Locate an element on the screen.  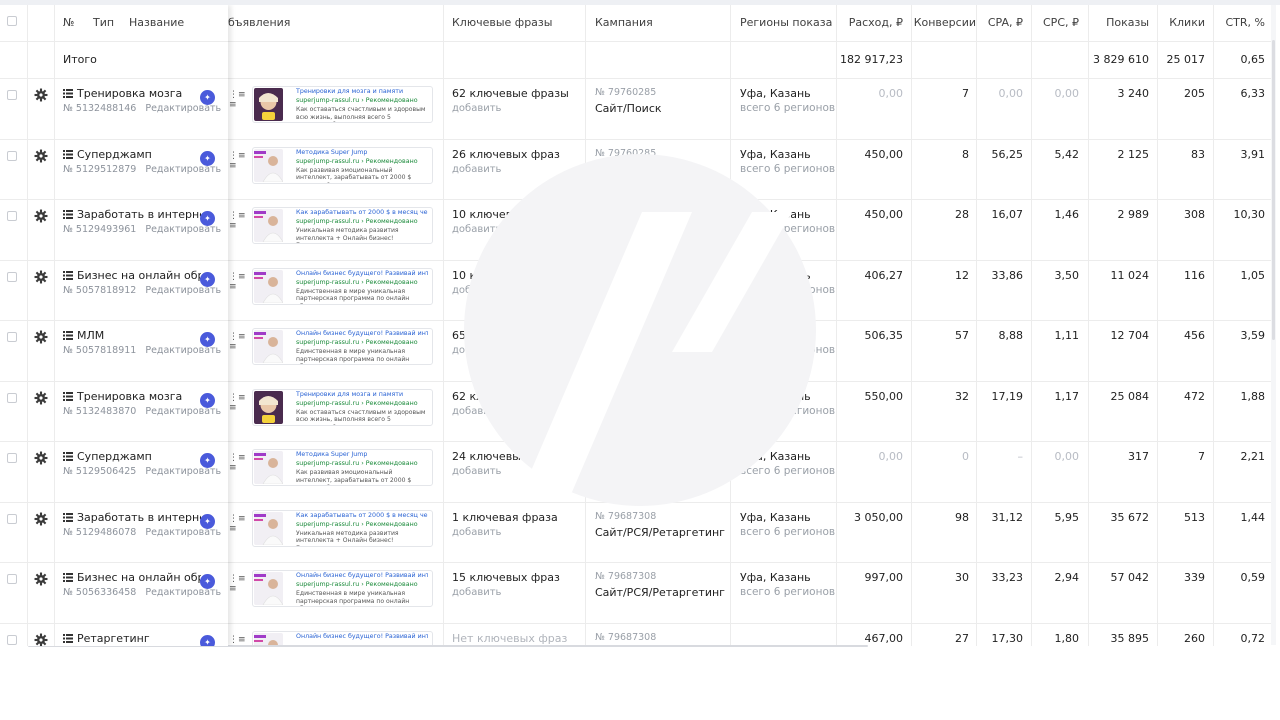
header-keywords: Ключевые фразы is located at coordinates (502, 23).